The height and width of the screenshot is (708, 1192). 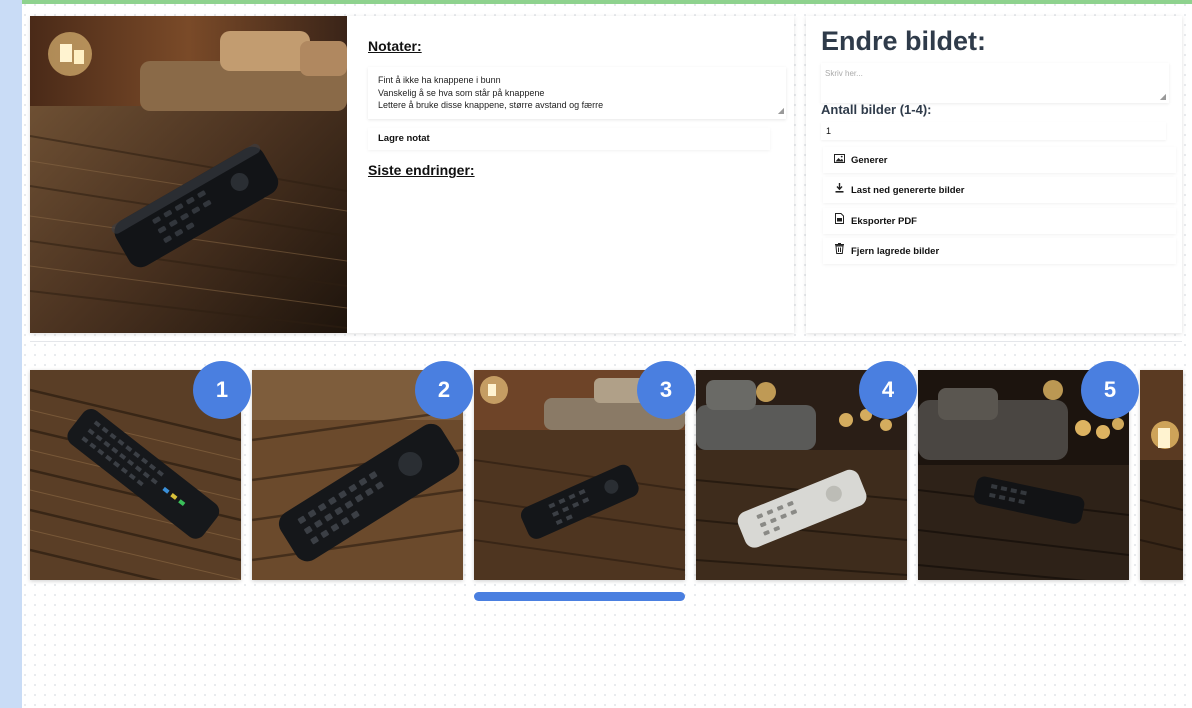 I want to click on image-icon, so click(x=839, y=160).